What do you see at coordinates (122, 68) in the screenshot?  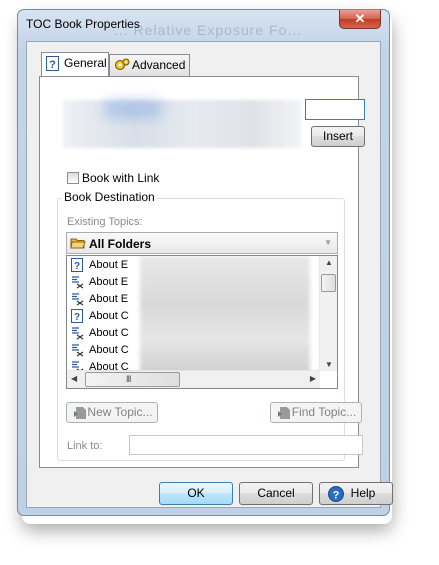 I see `gears-icon` at bounding box center [122, 68].